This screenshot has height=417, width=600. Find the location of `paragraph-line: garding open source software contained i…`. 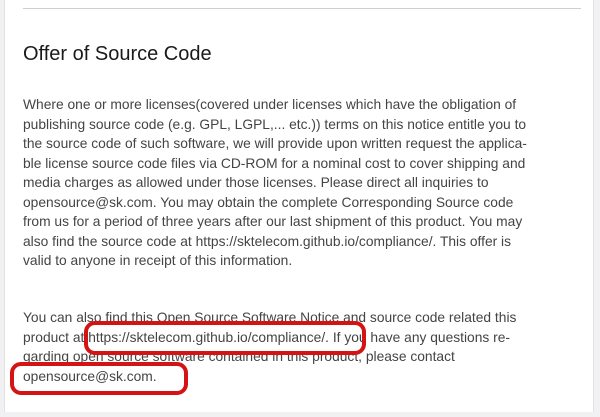

paragraph-line: garding open source software contained i… is located at coordinates (239, 356).